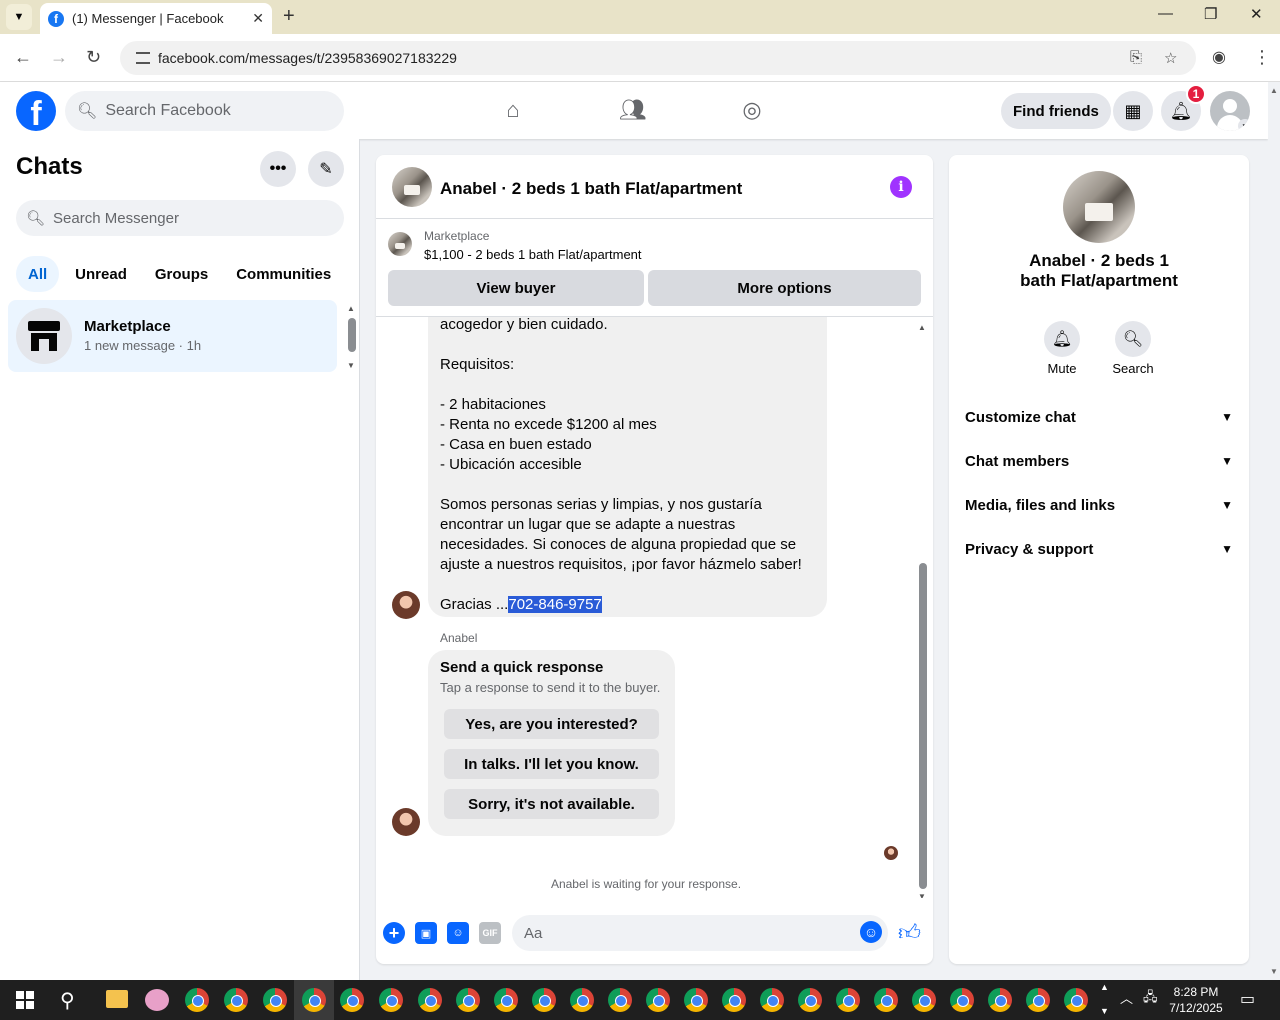 Image resolution: width=1280 pixels, height=1020 pixels. Describe the element at coordinates (258, 18) in the screenshot. I see `tab-close-icon: ✕` at that location.